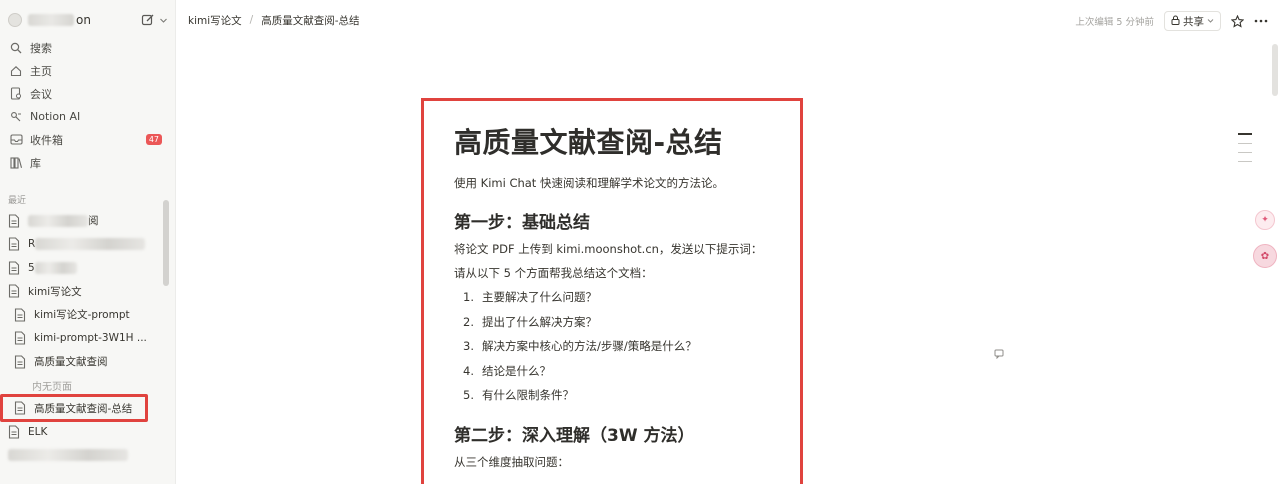 The image size is (1280, 484). I want to click on step2-line1: 从三个维度抽取问题：, so click(627, 462).